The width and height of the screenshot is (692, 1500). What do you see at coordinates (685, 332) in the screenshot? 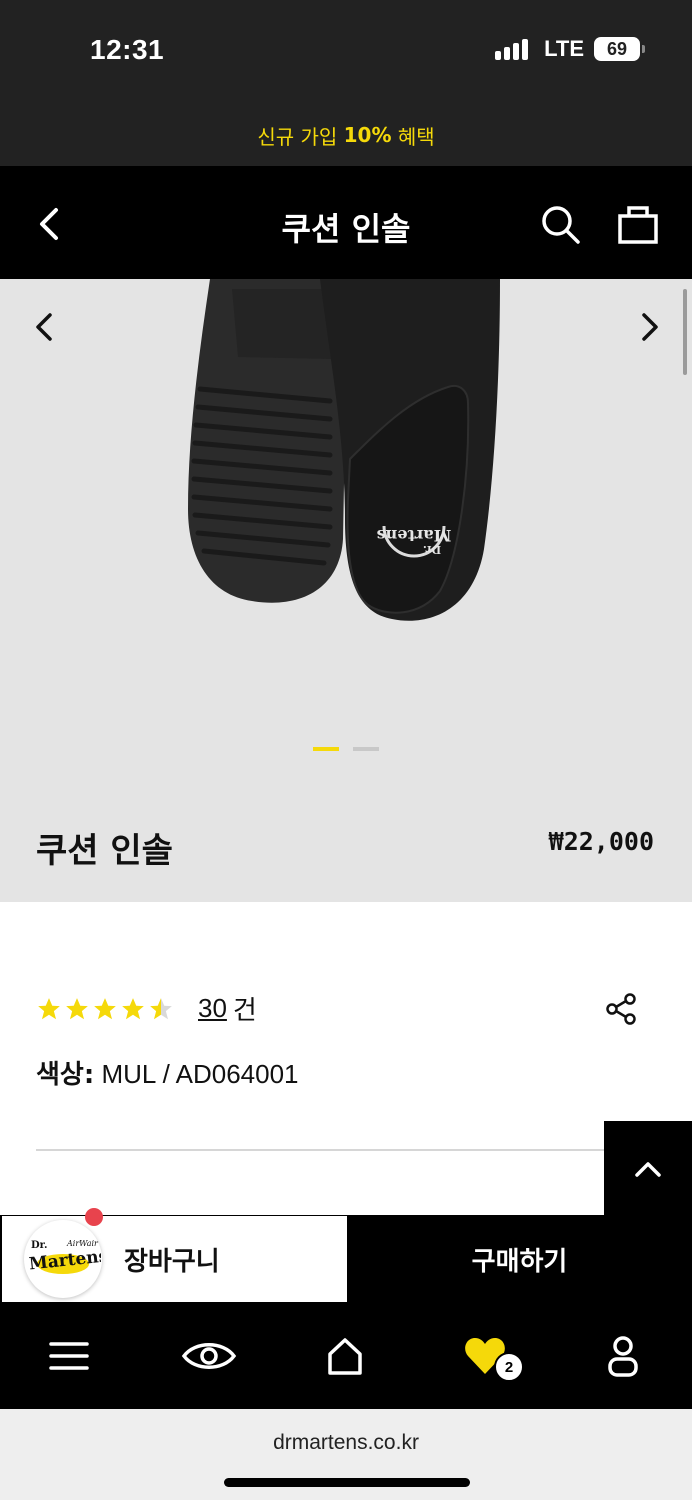
I see `scroll-indicator` at bounding box center [685, 332].